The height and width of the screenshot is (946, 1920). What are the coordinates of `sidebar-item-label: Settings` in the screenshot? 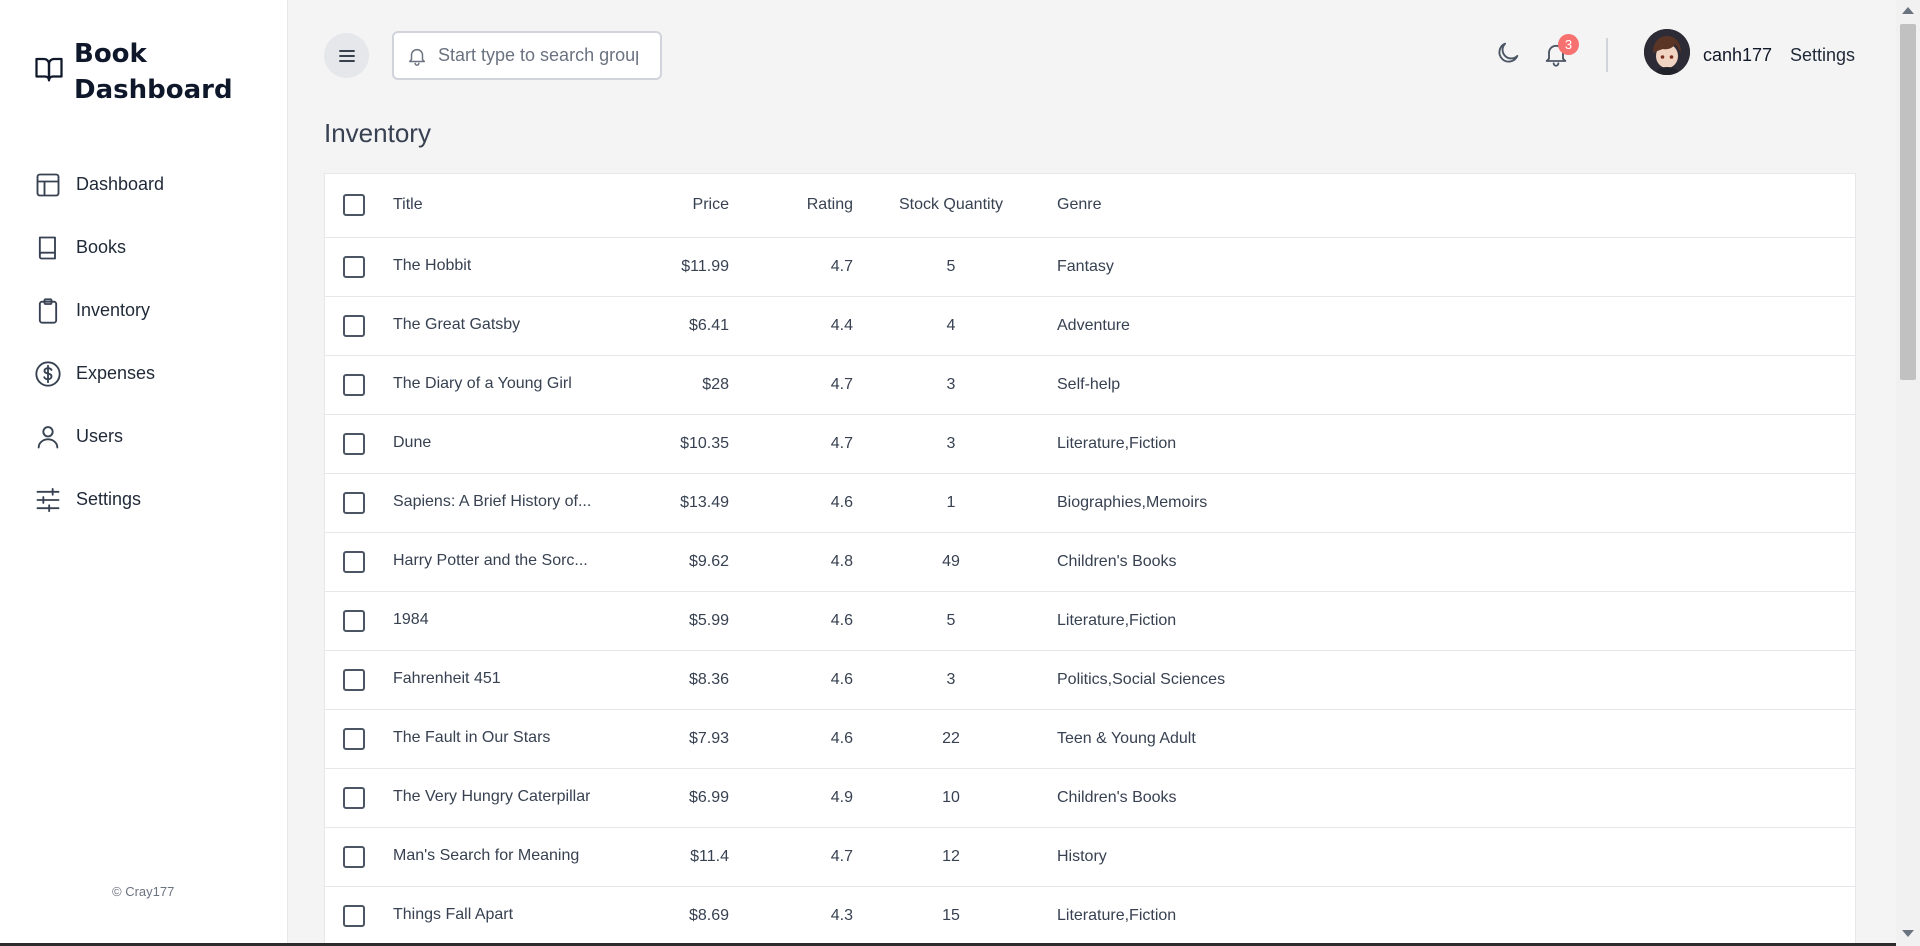 It's located at (109, 499).